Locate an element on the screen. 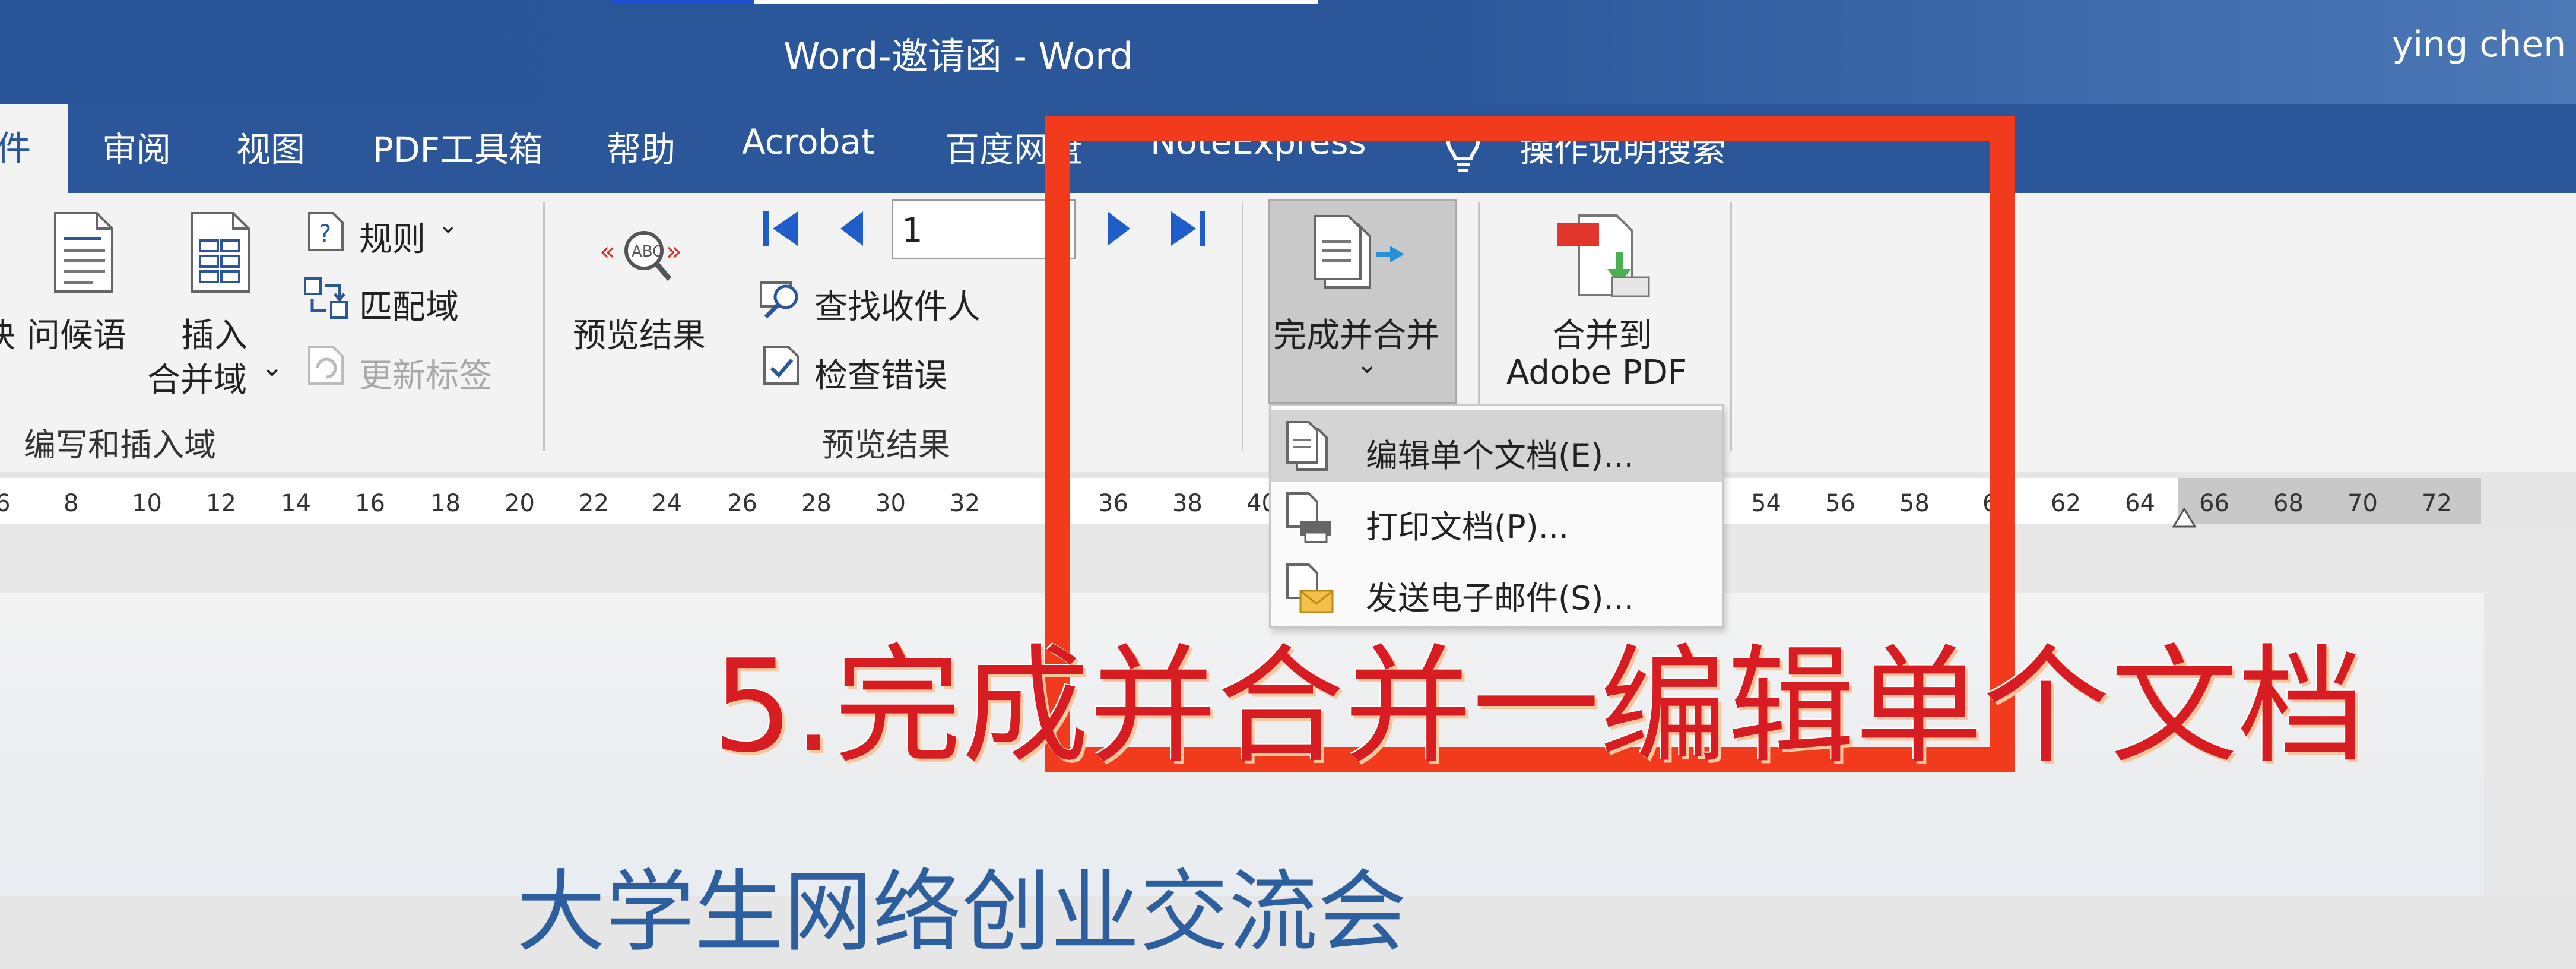 The image size is (2576, 969). ruler-tick: 72 is located at coordinates (2437, 503).